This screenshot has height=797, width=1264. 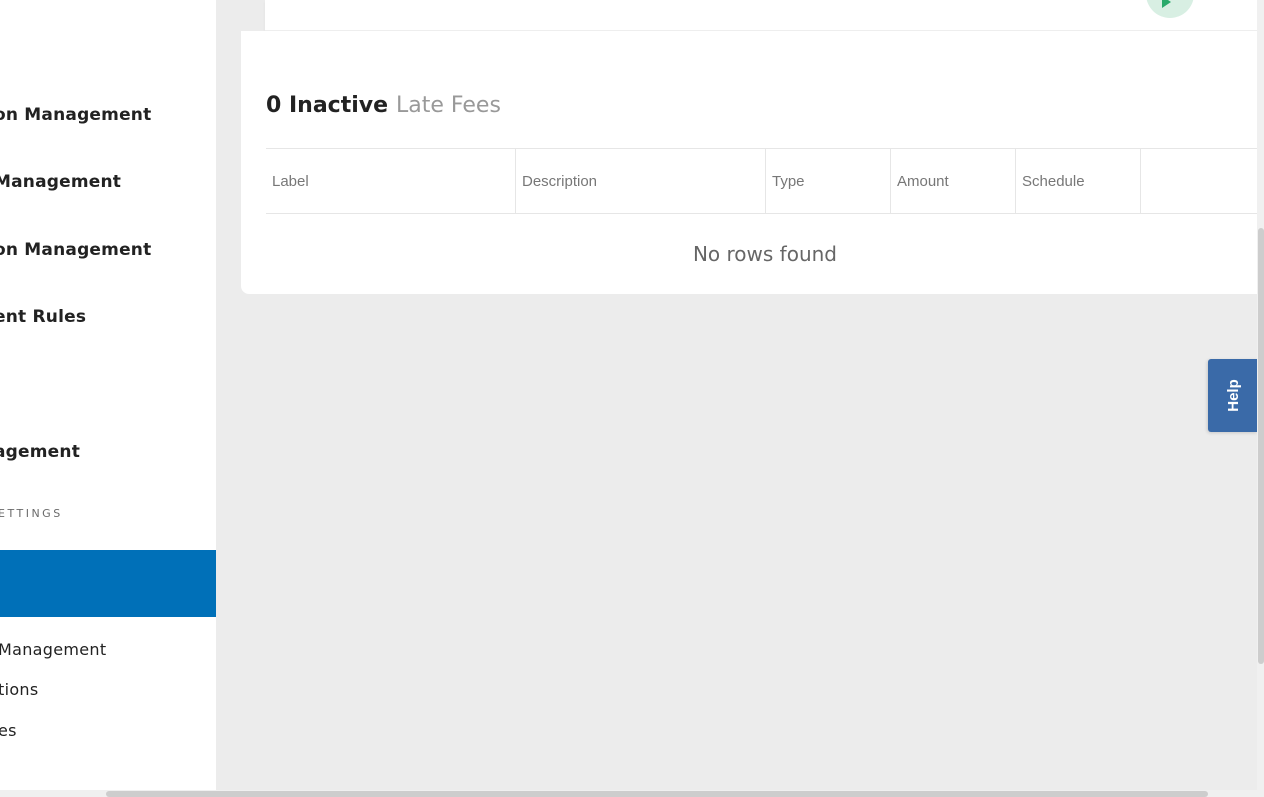 What do you see at coordinates (953, 181) in the screenshot?
I see `column-header-amount: Amount` at bounding box center [953, 181].